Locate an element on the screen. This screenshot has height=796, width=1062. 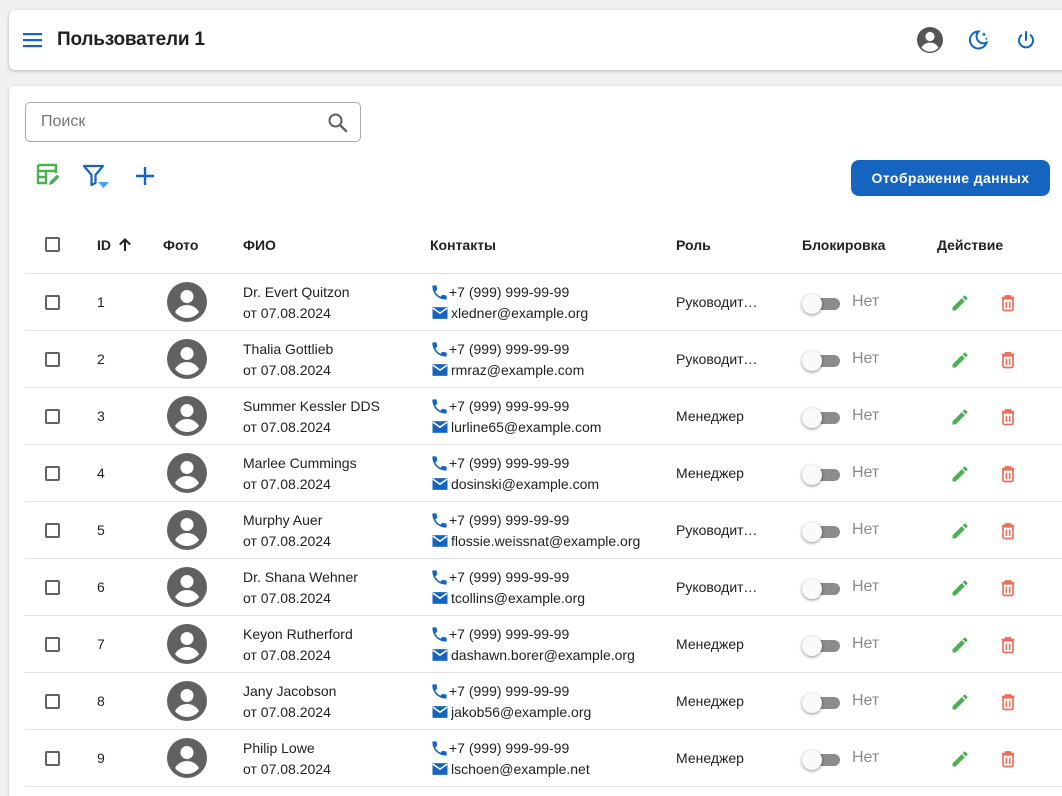
email-text: flossie.weissnat@example.org is located at coordinates (546, 541).